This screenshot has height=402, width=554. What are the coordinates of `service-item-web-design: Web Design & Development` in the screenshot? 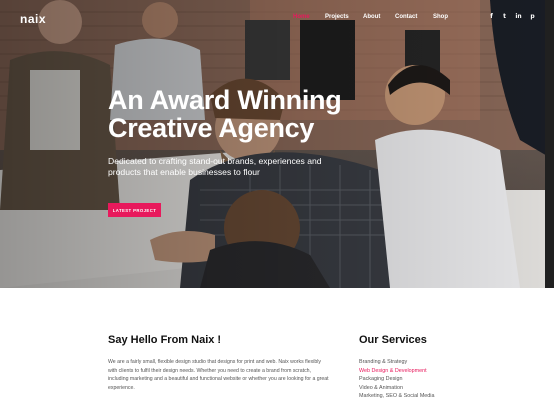 It's located at (397, 371).